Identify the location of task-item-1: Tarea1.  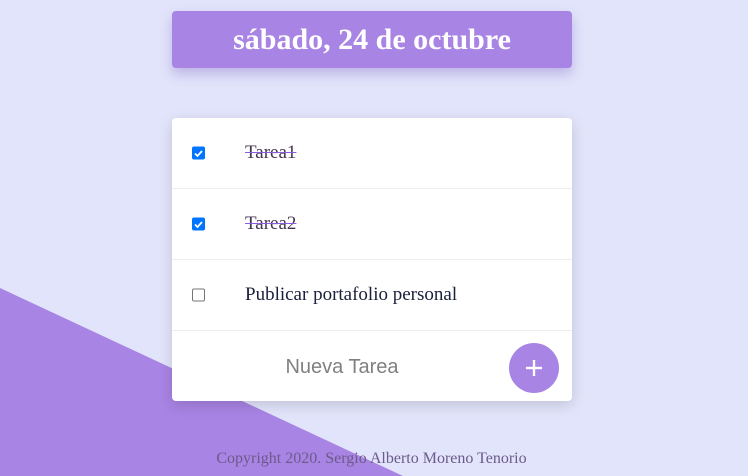
(372, 153).